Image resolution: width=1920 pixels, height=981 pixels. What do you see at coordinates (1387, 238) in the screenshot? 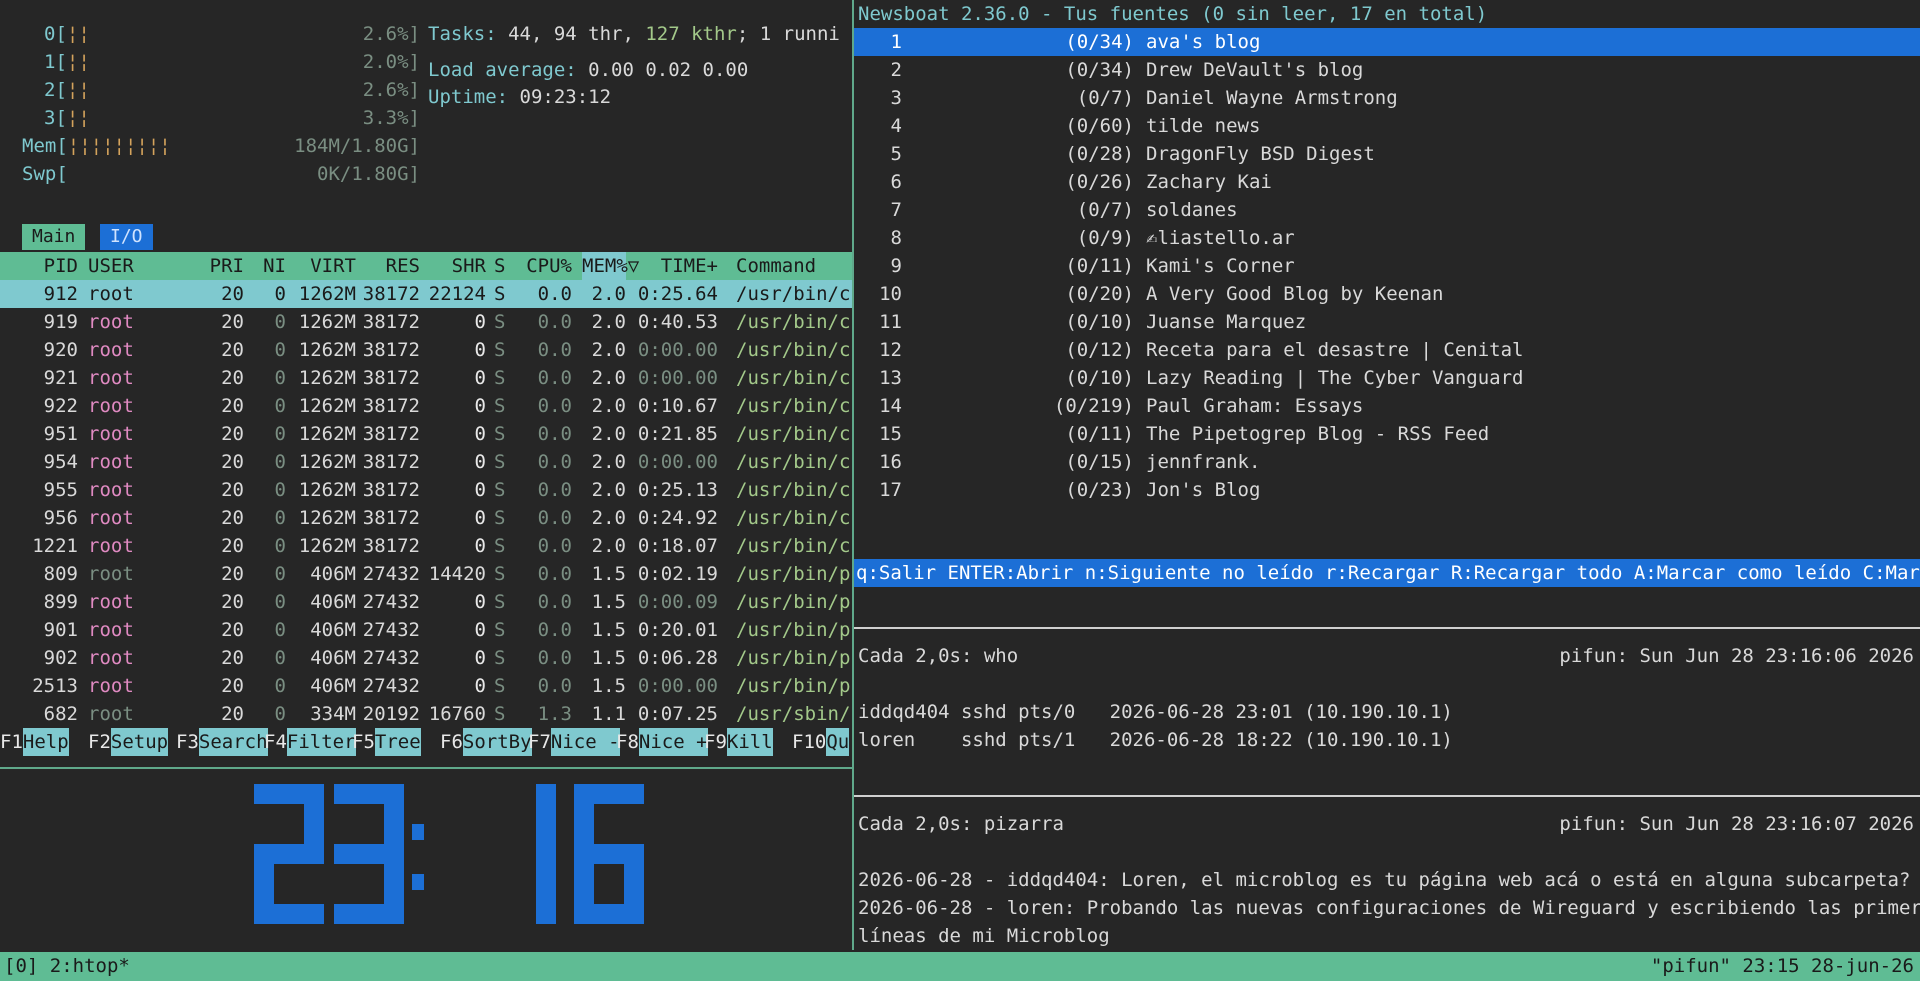
I see `feed-item: 8 (0/9) ✍liastello.ar` at bounding box center [1387, 238].